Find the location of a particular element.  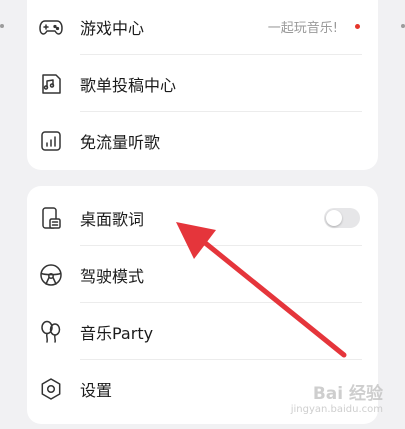

menu-item-label: 音乐Party is located at coordinates (117, 333).